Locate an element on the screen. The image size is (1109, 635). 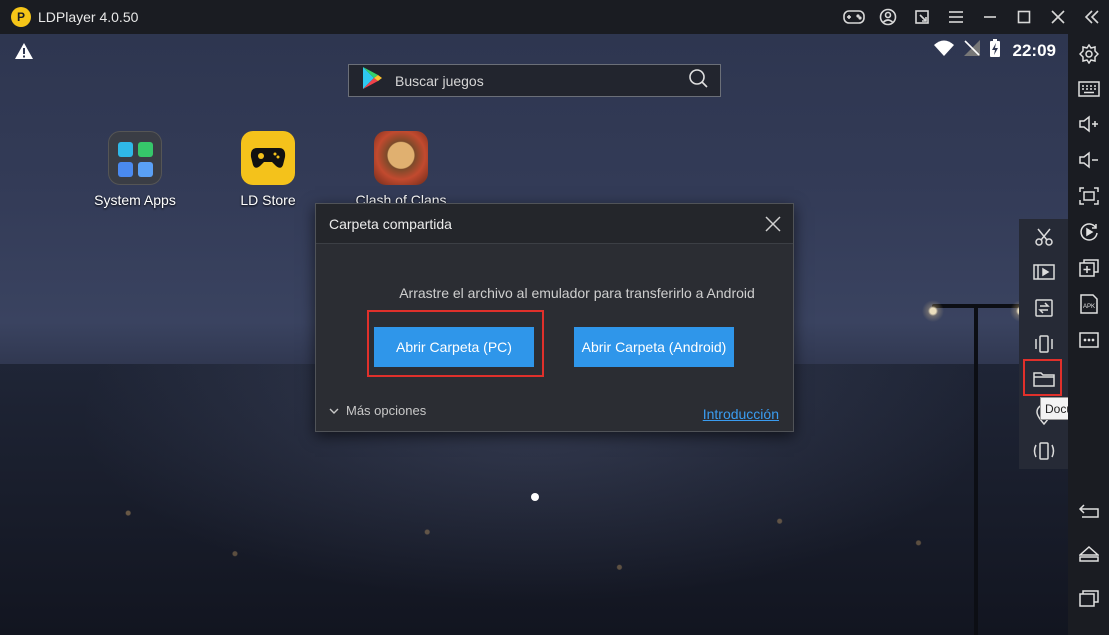
dialog-close-icon is located at coordinates (773, 224).